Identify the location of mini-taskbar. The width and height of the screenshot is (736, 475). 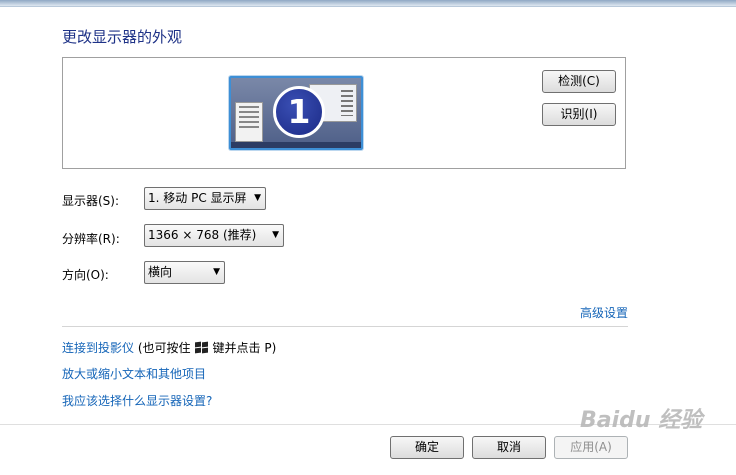
(296, 145).